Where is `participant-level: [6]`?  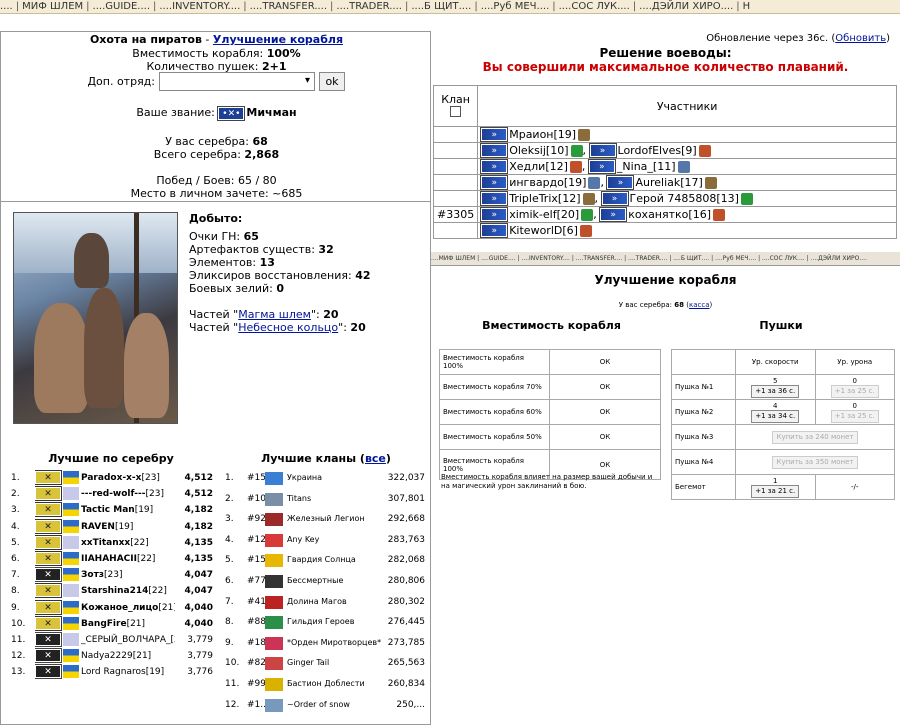
participant-level: [6] is located at coordinates (570, 230).